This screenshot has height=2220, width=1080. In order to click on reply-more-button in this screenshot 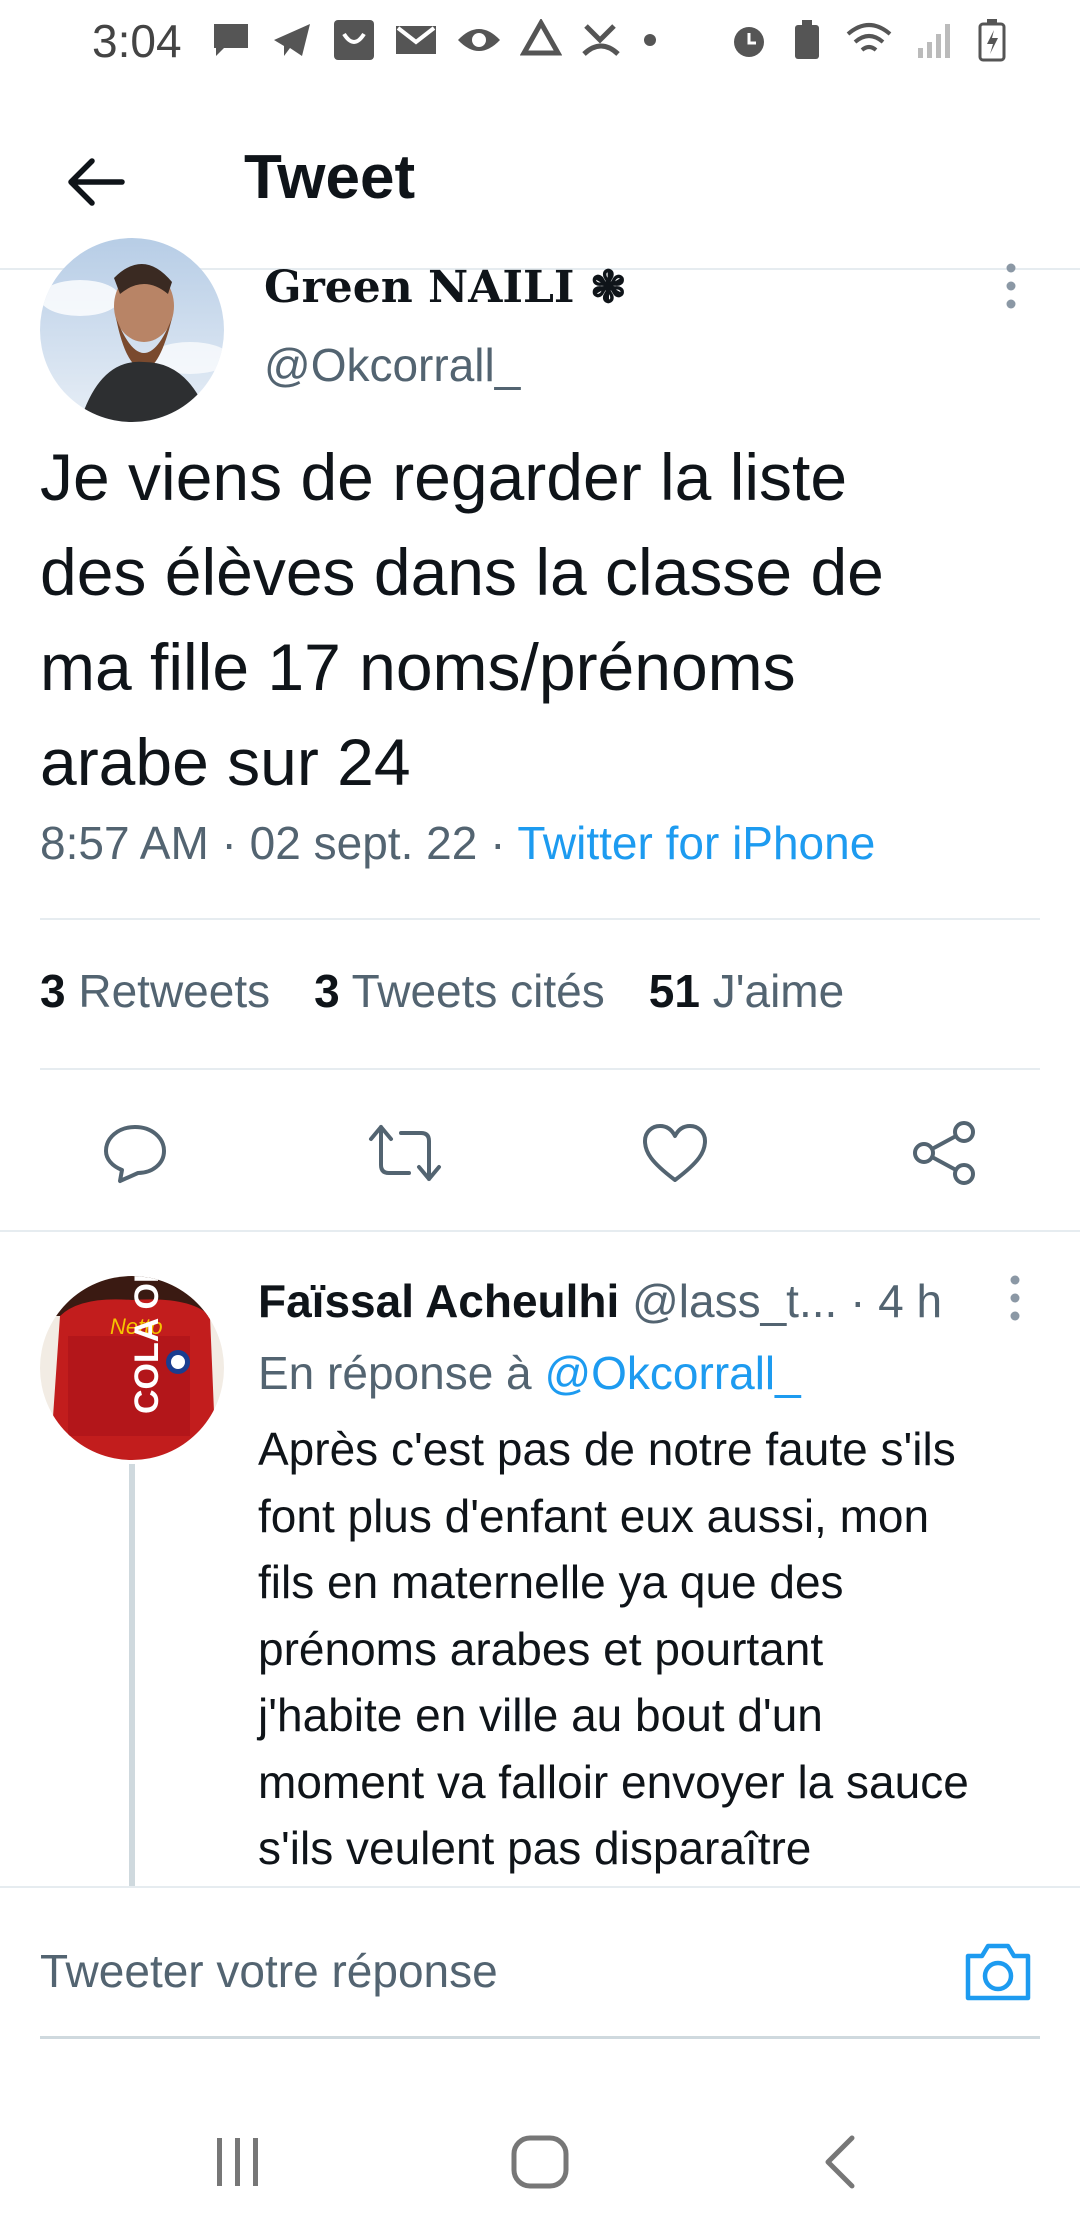, I will do `click(1015, 1302)`.